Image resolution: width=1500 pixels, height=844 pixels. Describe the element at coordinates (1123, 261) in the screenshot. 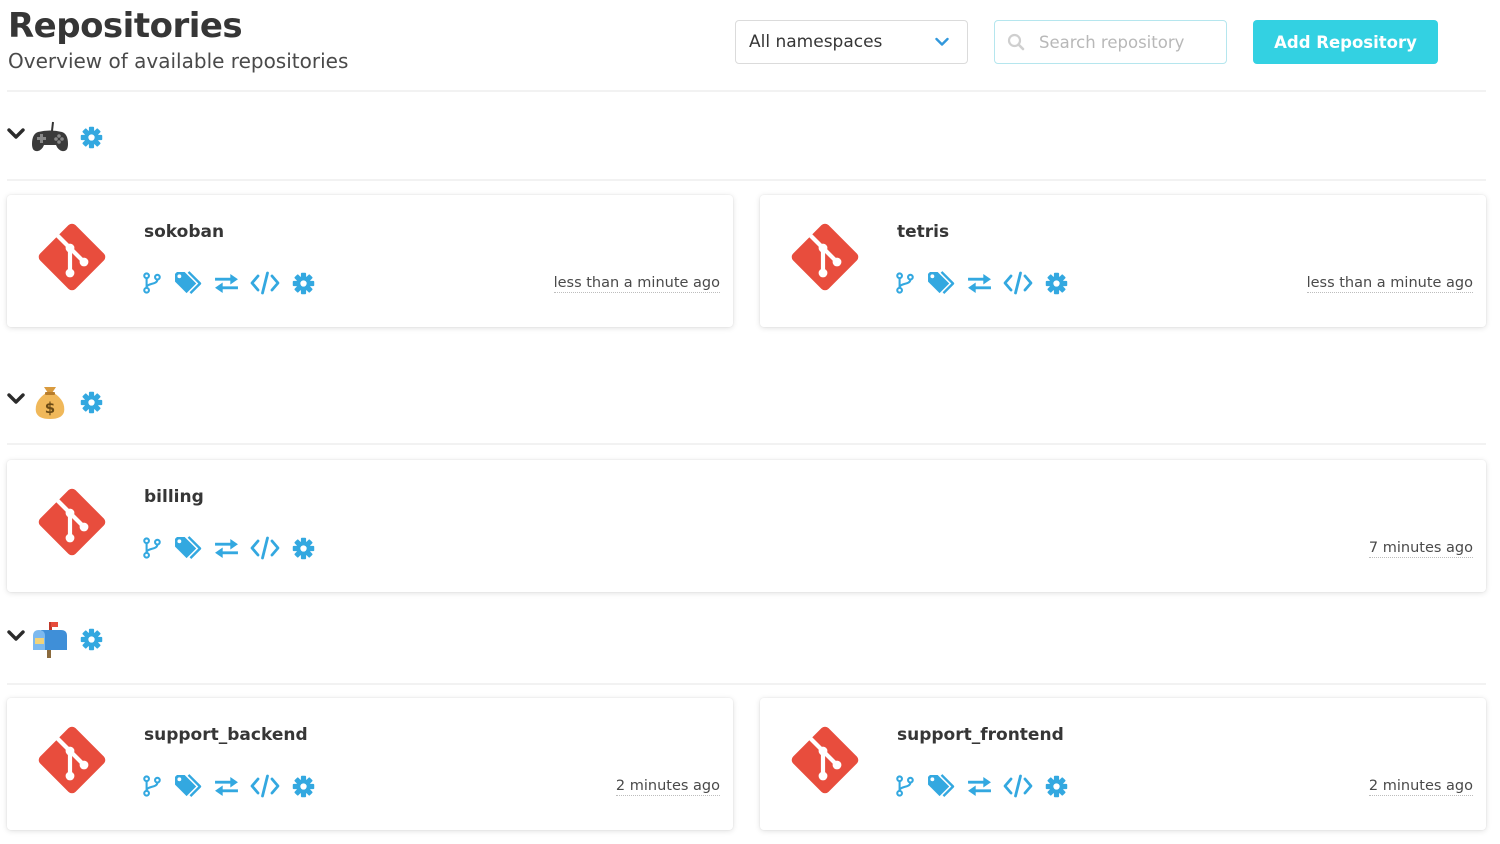

I see `repository-card: tetris less than a minute ago` at that location.